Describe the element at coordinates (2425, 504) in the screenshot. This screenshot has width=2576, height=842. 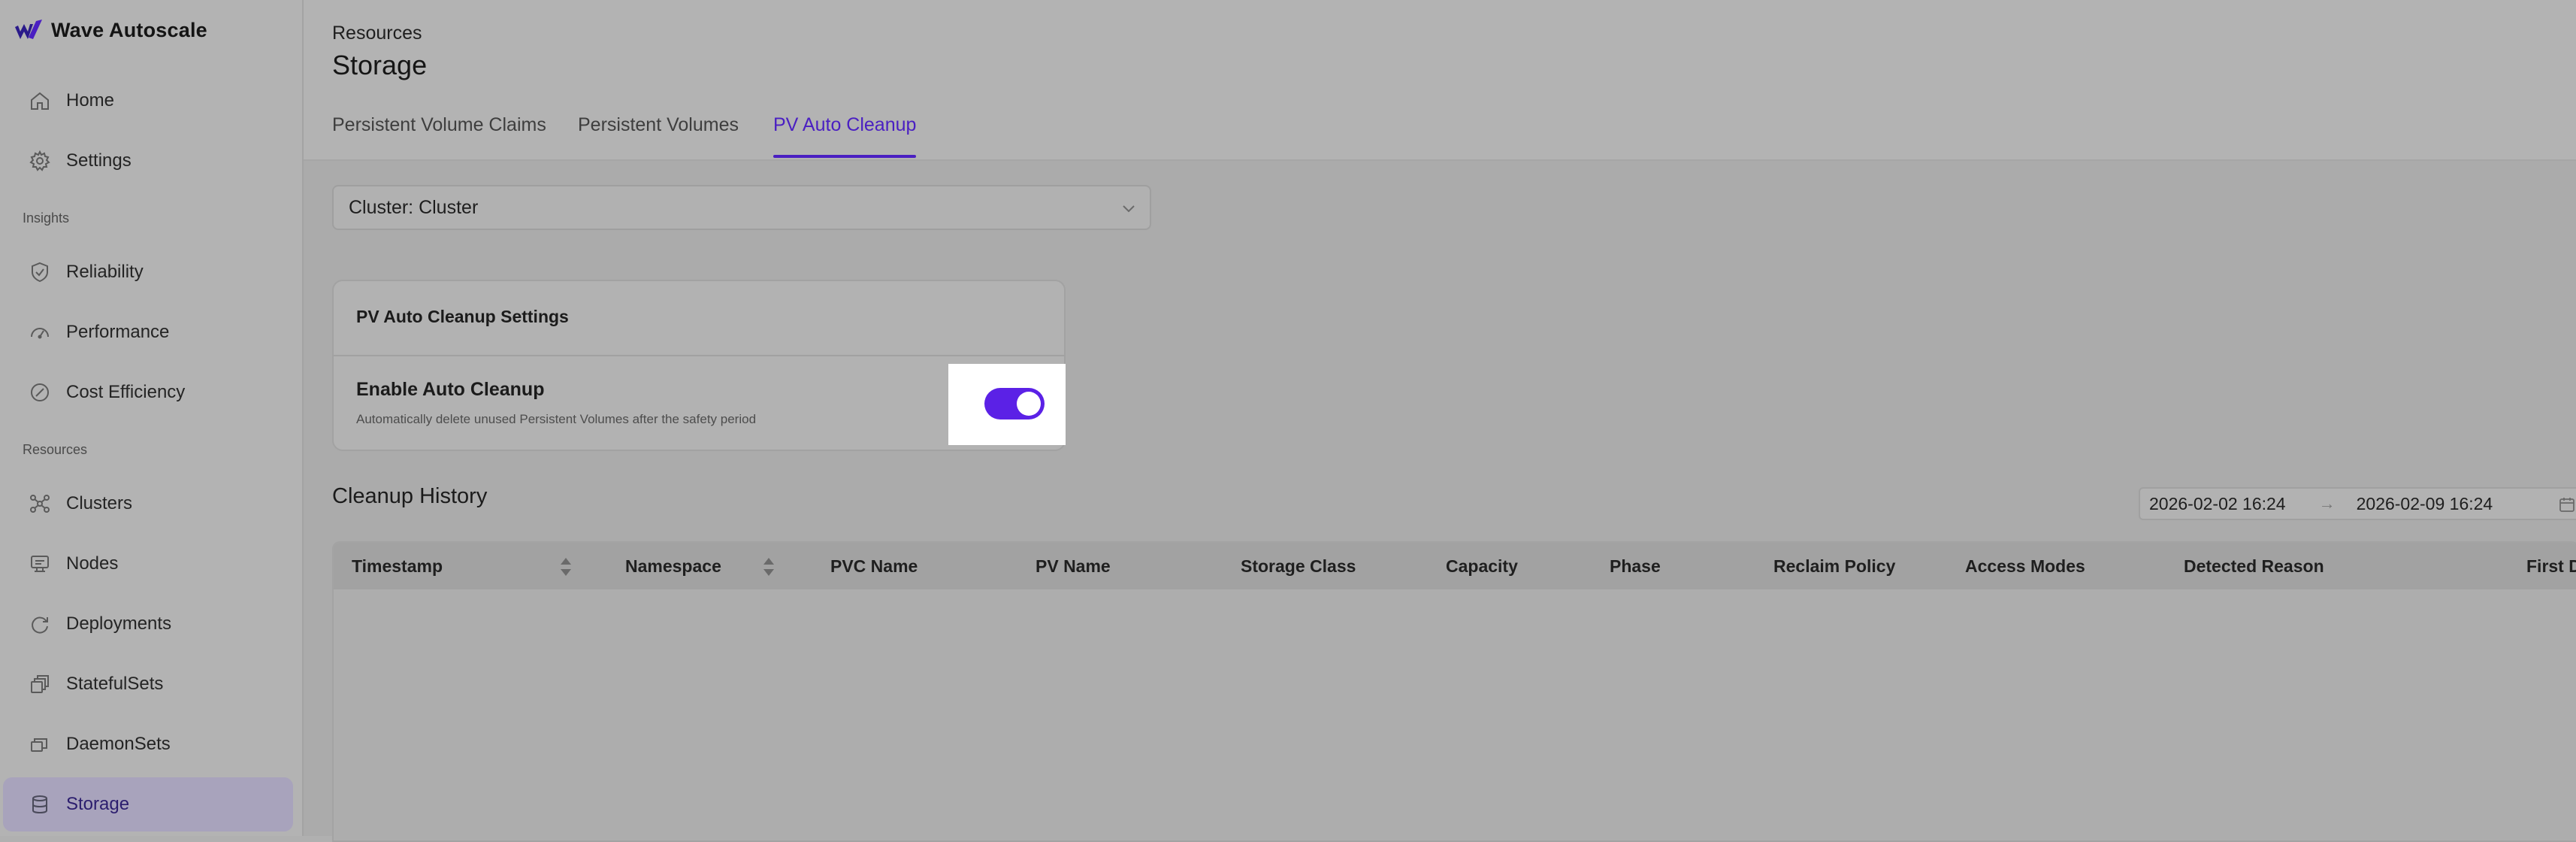
I see `date-to-input: 2026-02-09 16:24` at that location.